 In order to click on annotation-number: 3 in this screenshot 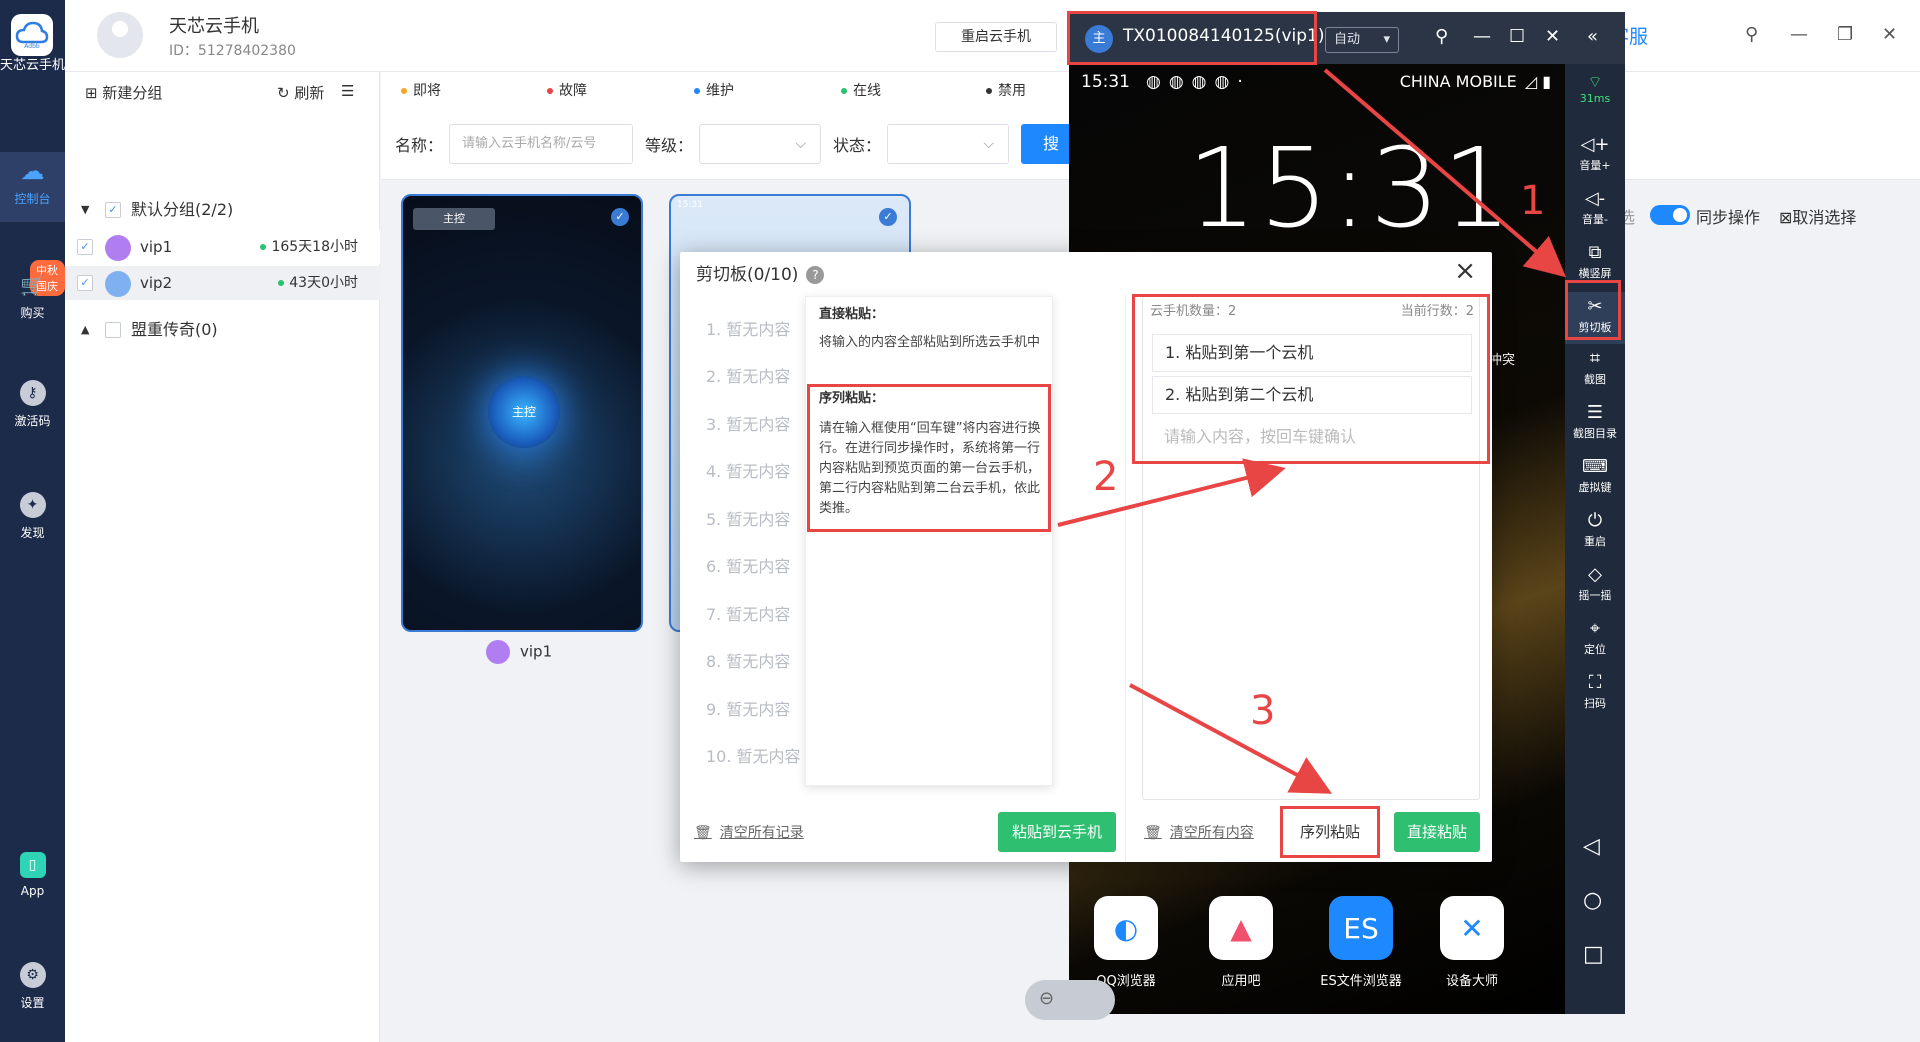, I will do `click(1263, 711)`.